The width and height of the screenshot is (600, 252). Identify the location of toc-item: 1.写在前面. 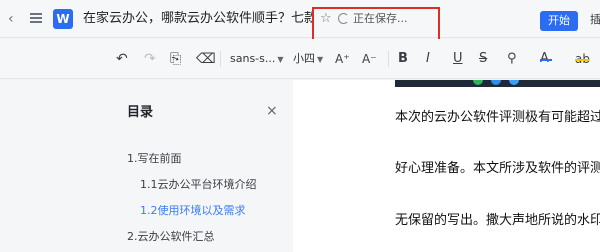
(154, 159).